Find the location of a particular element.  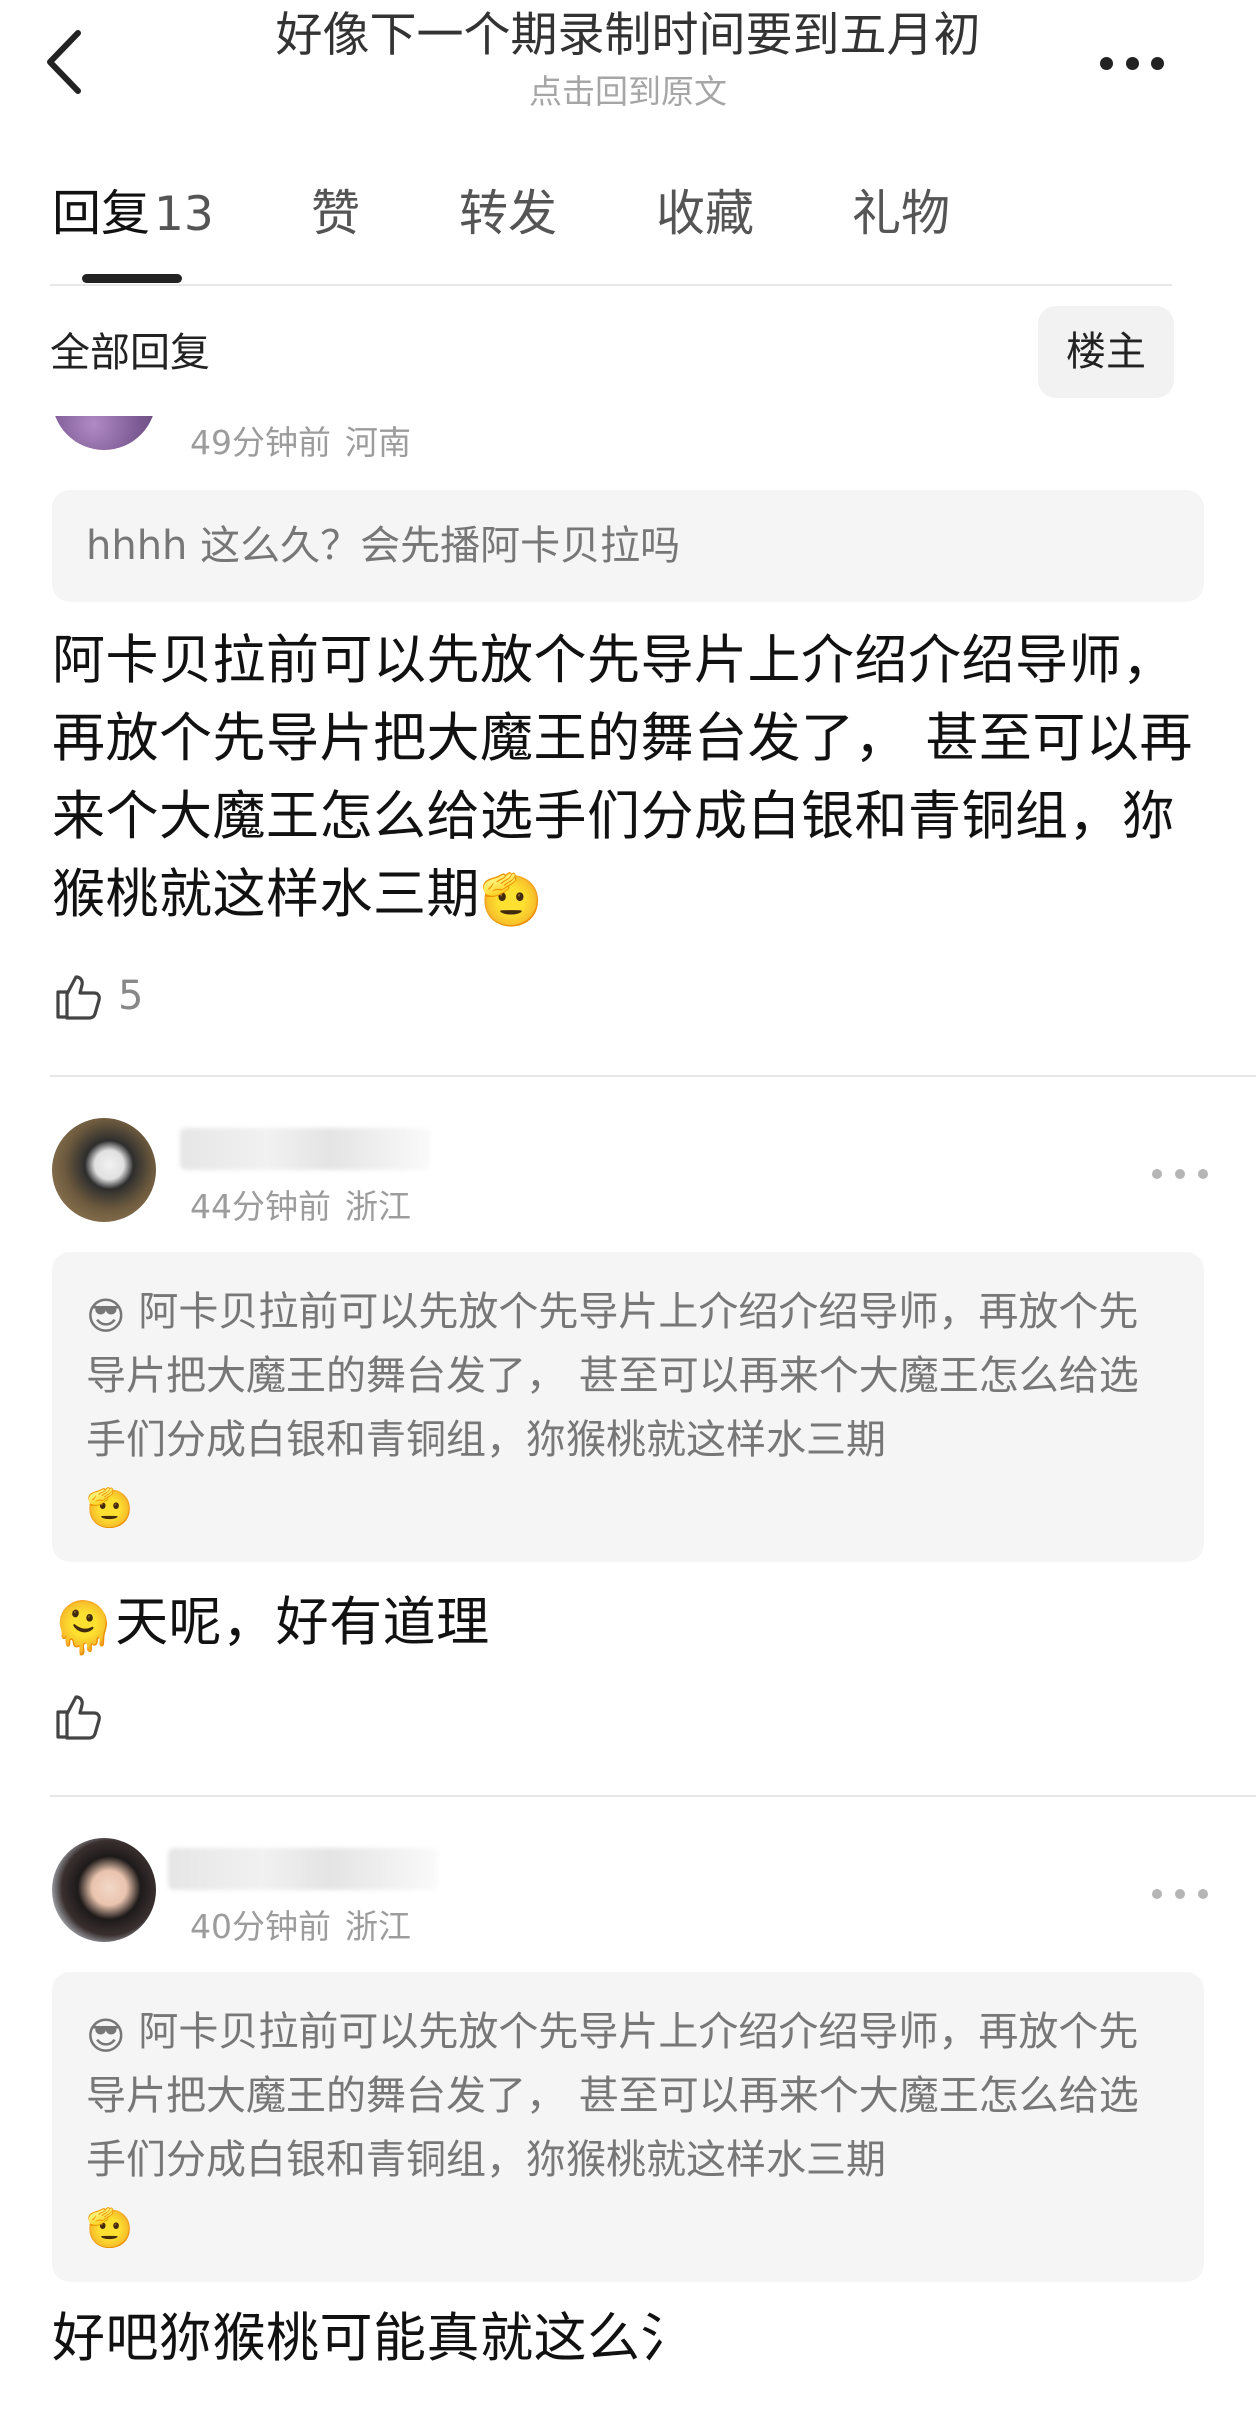

more-options-button is located at coordinates (1132, 63).